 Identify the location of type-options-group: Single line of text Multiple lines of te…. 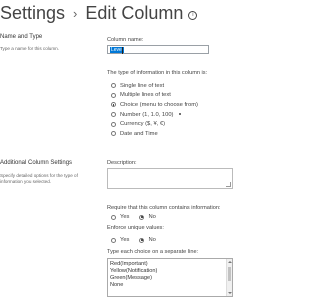
(154, 110).